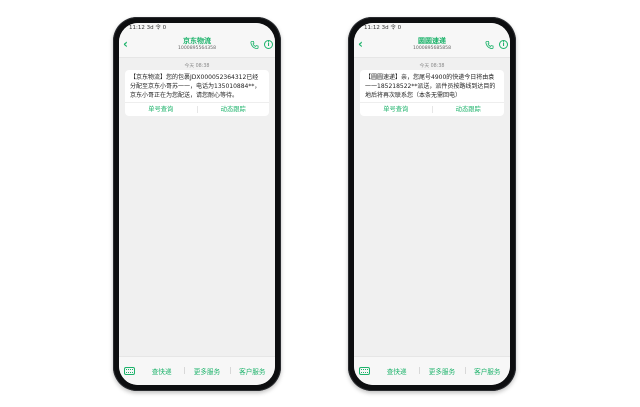 The image size is (640, 407). I want to click on conversation-header: ‹ 京东物流 1000895564358 i, so click(197, 46).